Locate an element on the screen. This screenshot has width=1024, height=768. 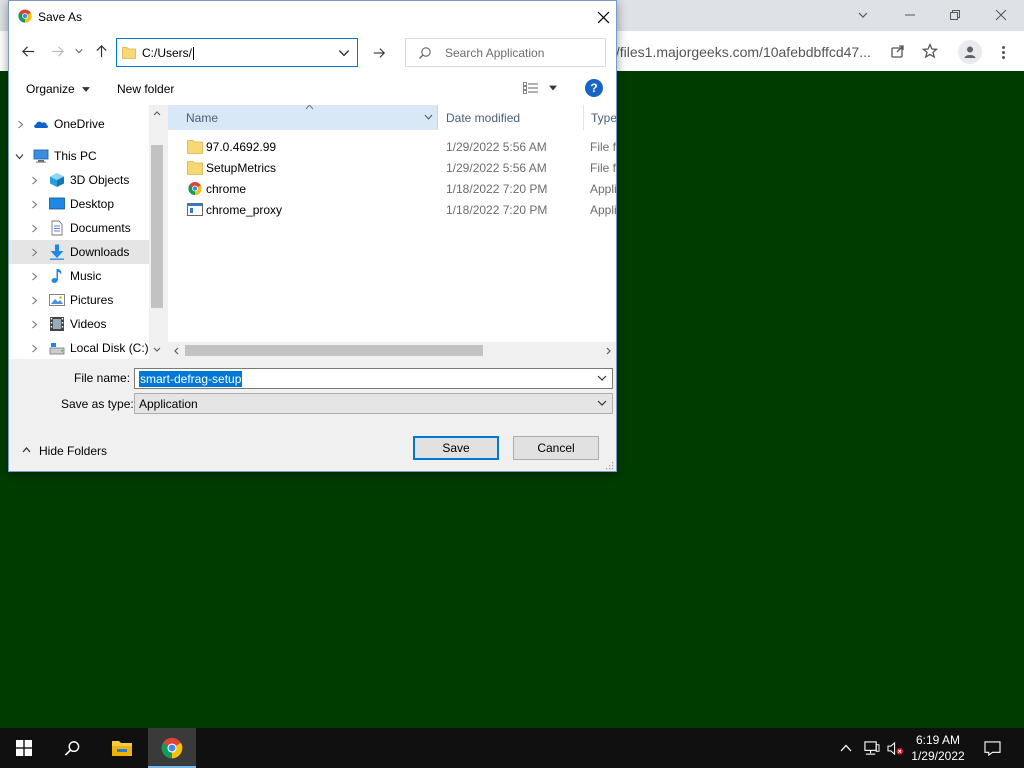
address-input: C:/Users/ is located at coordinates (237, 52).